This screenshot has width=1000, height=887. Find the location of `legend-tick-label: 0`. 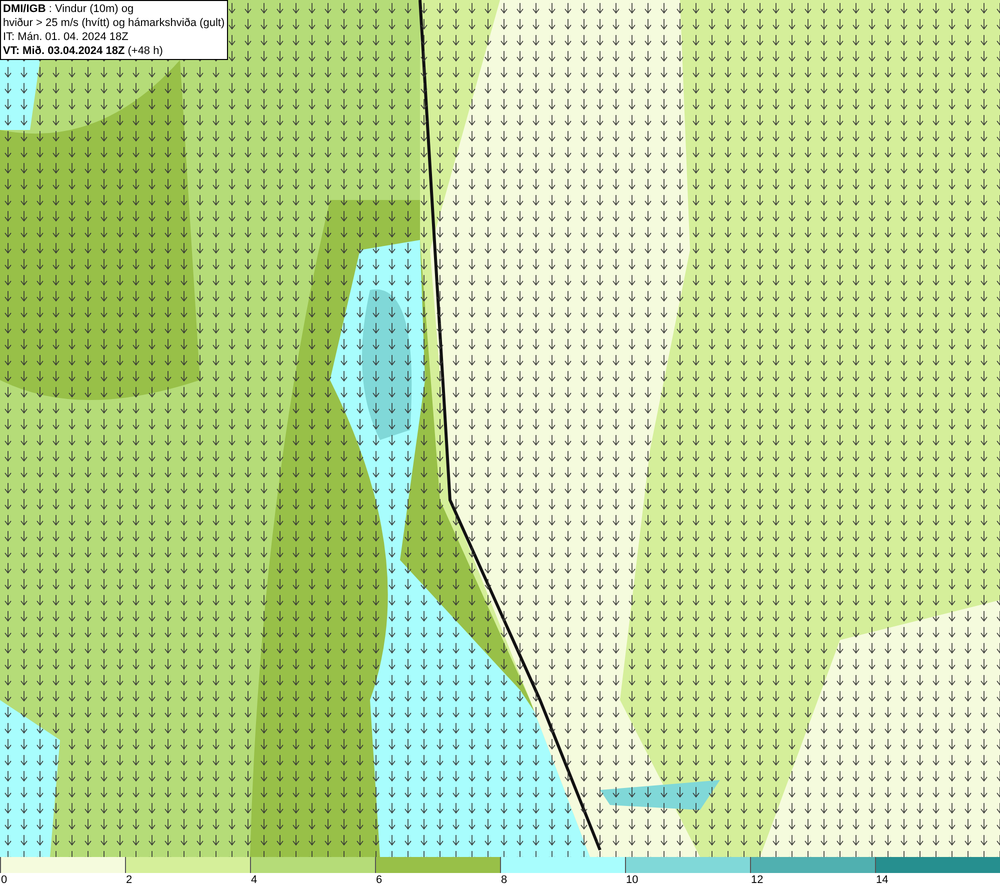

legend-tick-label: 0 is located at coordinates (4, 880).